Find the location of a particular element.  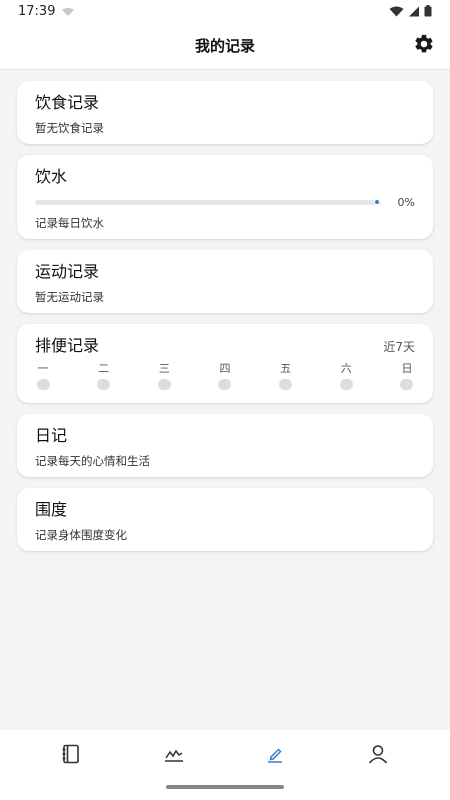

battery-icon is located at coordinates (428, 11).